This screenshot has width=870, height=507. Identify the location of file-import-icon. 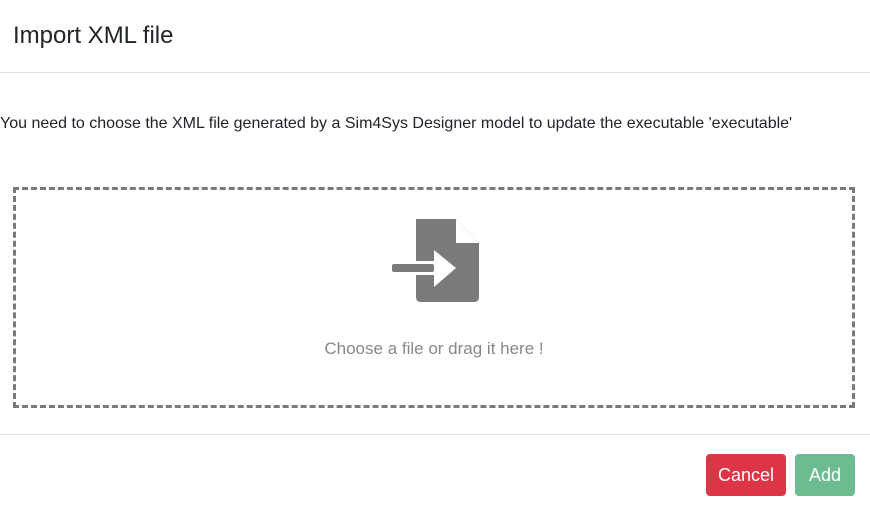
(435, 260).